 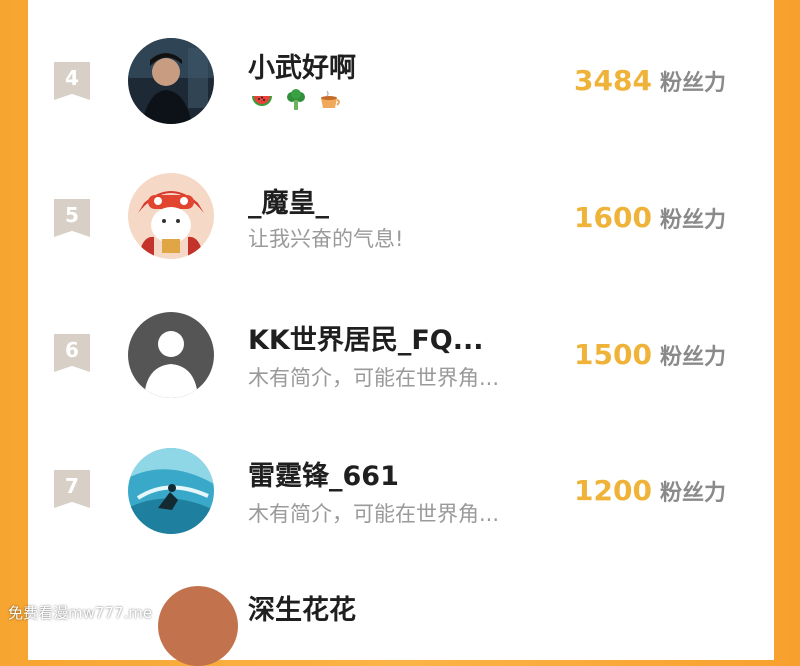 I want to click on fans-count: 1600 粉丝力, so click(x=664, y=217).